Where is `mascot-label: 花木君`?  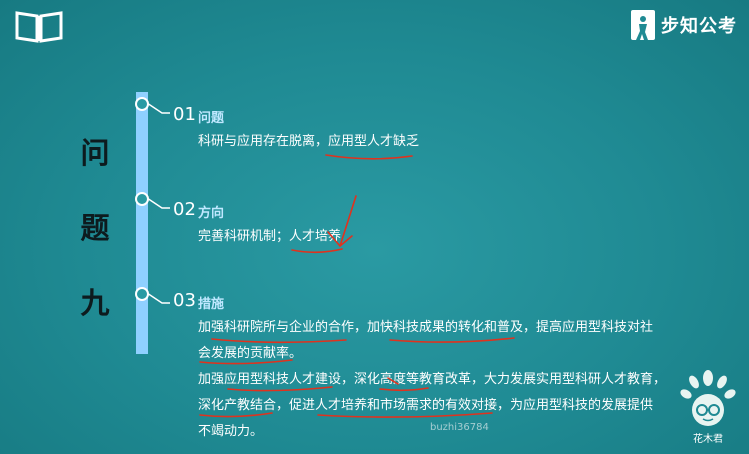
mascot-label: 花木君 is located at coordinates (708, 438).